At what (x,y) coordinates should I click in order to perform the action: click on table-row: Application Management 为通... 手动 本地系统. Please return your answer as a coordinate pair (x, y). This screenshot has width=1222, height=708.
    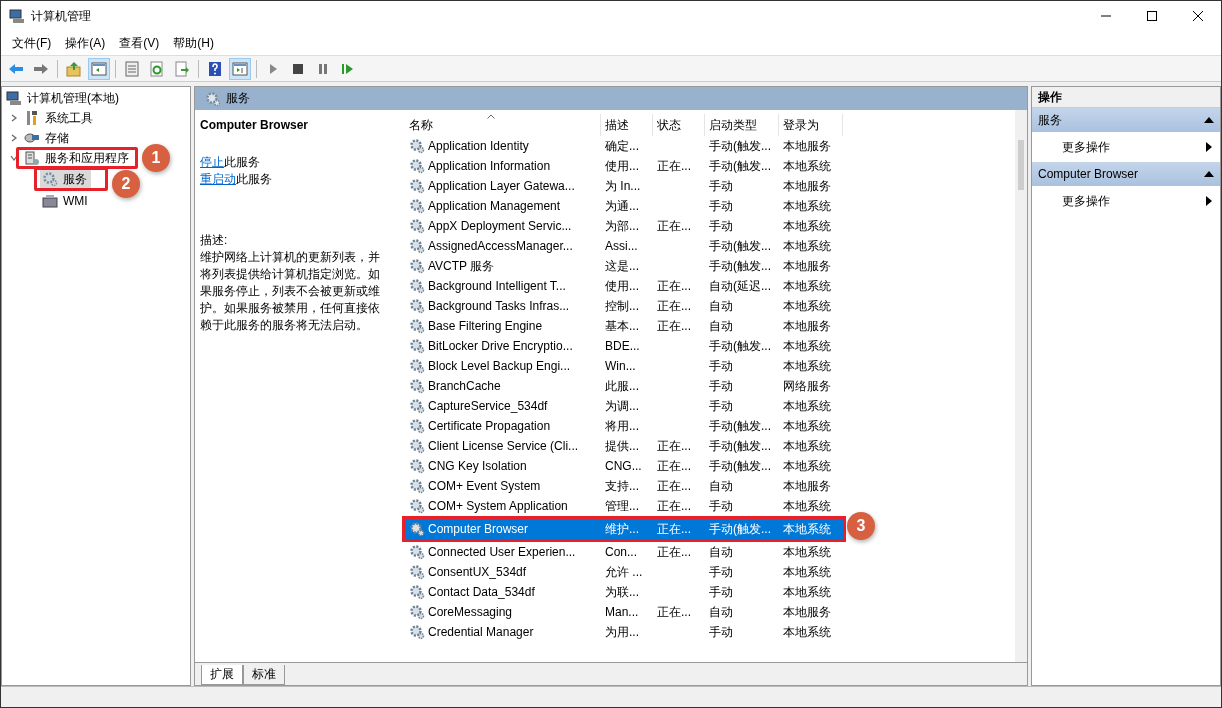
    Looking at the image, I should click on (624, 206).